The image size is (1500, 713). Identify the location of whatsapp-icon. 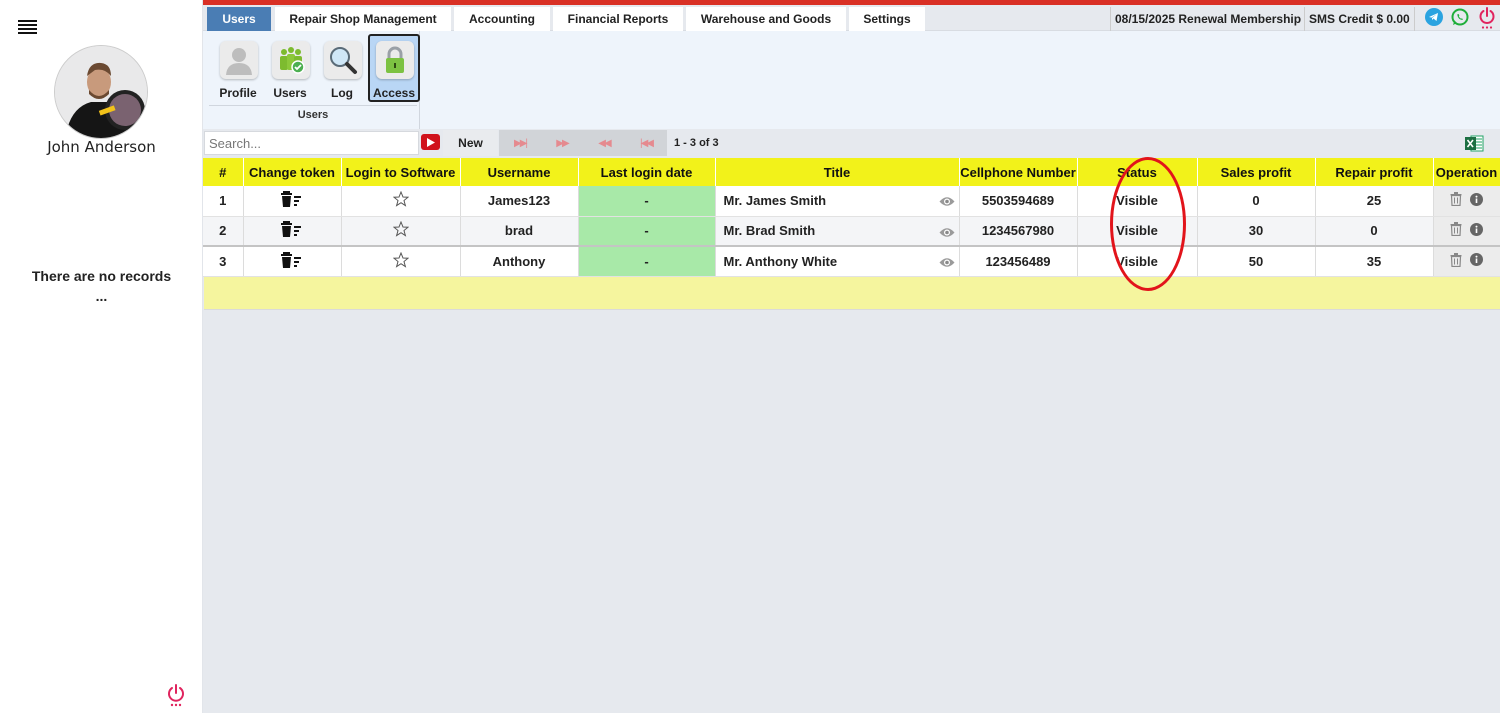
(1460, 17).